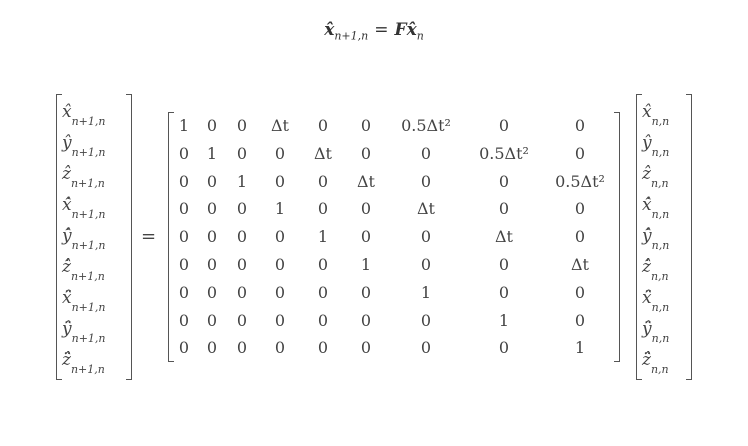 The image size is (748, 446). I want to click on current-state-entry: ẑ̇n,n, so click(664, 268).